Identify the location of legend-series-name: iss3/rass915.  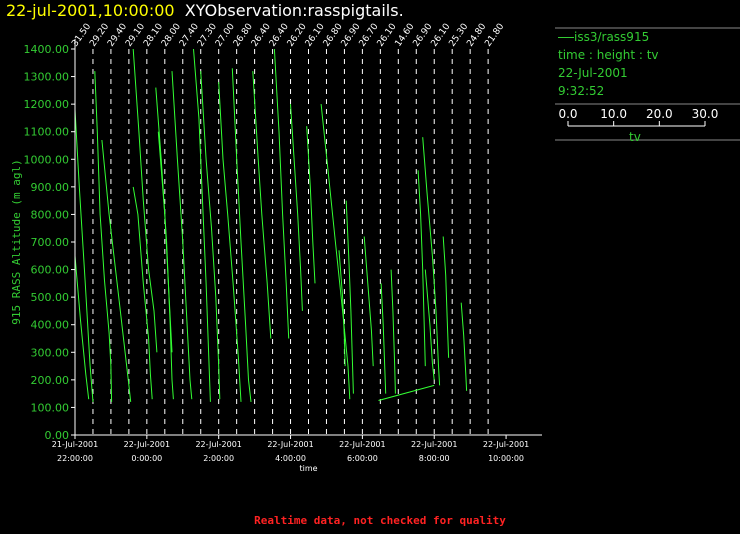
(612, 37).